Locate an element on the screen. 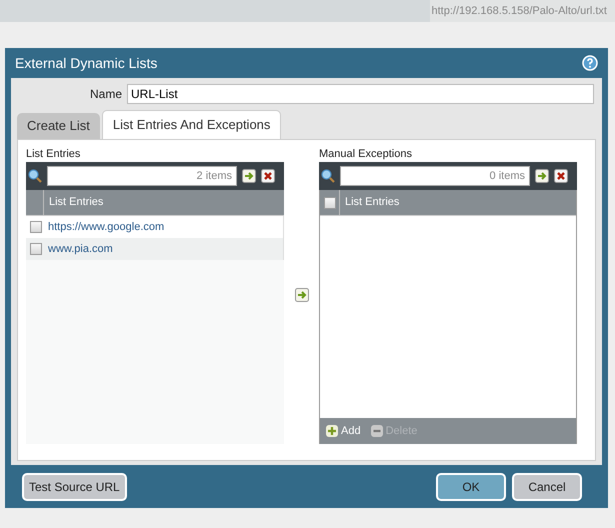 The image size is (615, 528). url-text: http://192.168.5.158/Palo-Alto/url.txt is located at coordinates (519, 11).